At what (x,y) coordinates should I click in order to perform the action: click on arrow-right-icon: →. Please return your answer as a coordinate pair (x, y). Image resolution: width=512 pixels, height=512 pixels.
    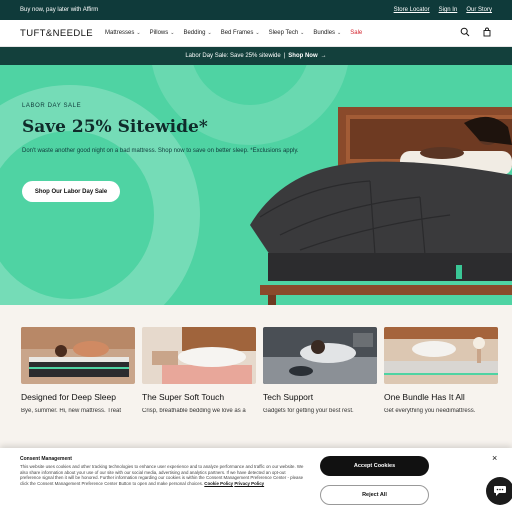
    Looking at the image, I should click on (323, 56).